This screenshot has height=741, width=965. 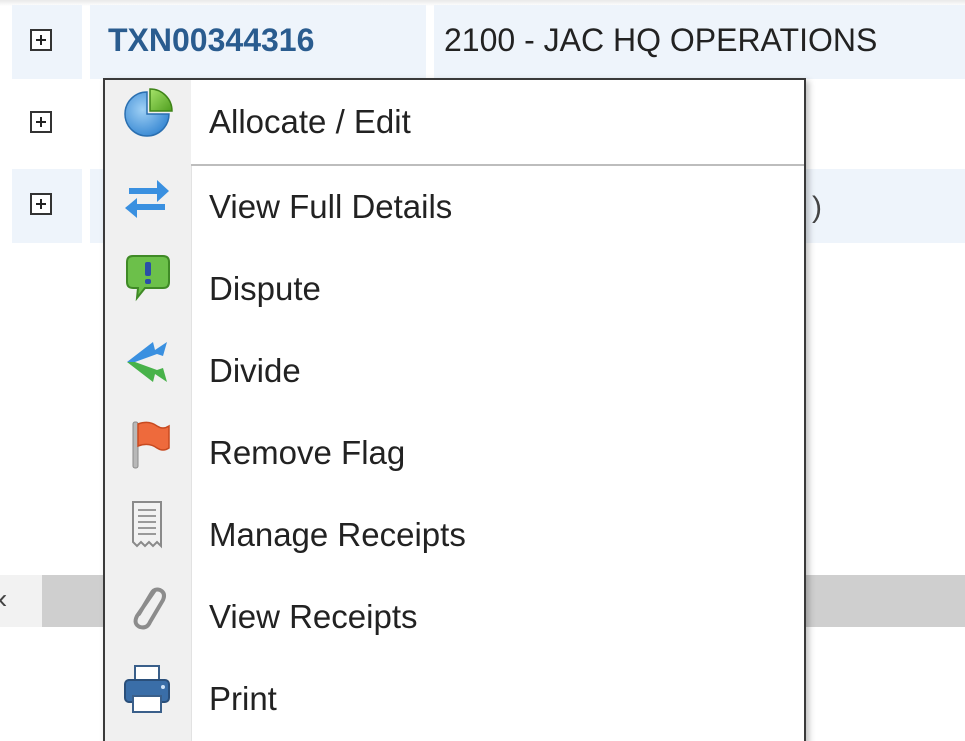 What do you see at coordinates (331, 206) in the screenshot?
I see `menu-item-label: View Full Details` at bounding box center [331, 206].